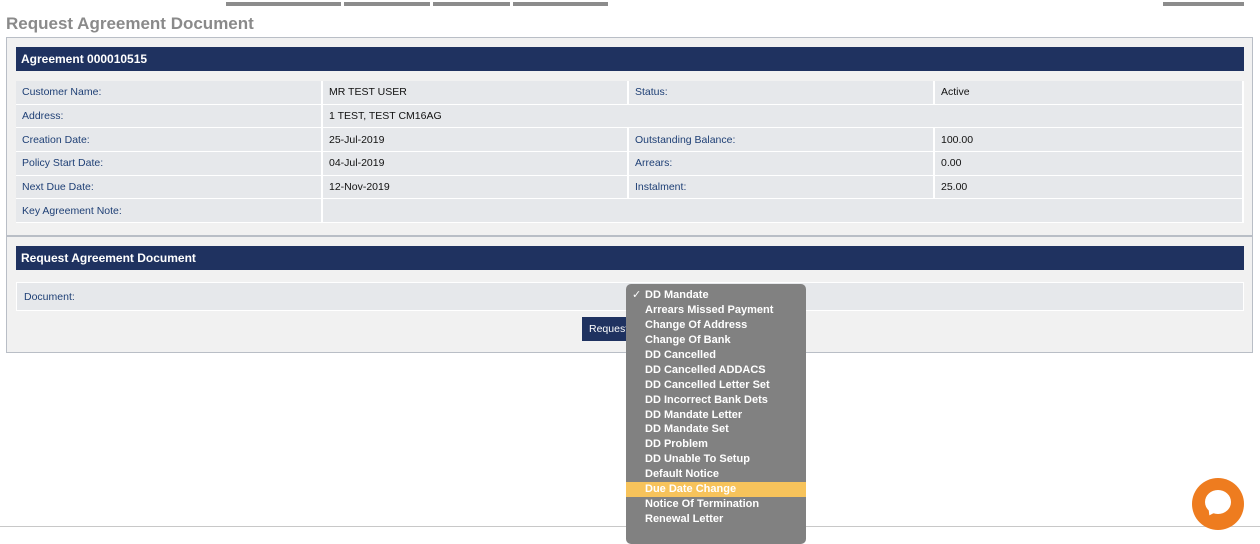  I want to click on dropdown-option: Due Date Change, so click(716, 490).